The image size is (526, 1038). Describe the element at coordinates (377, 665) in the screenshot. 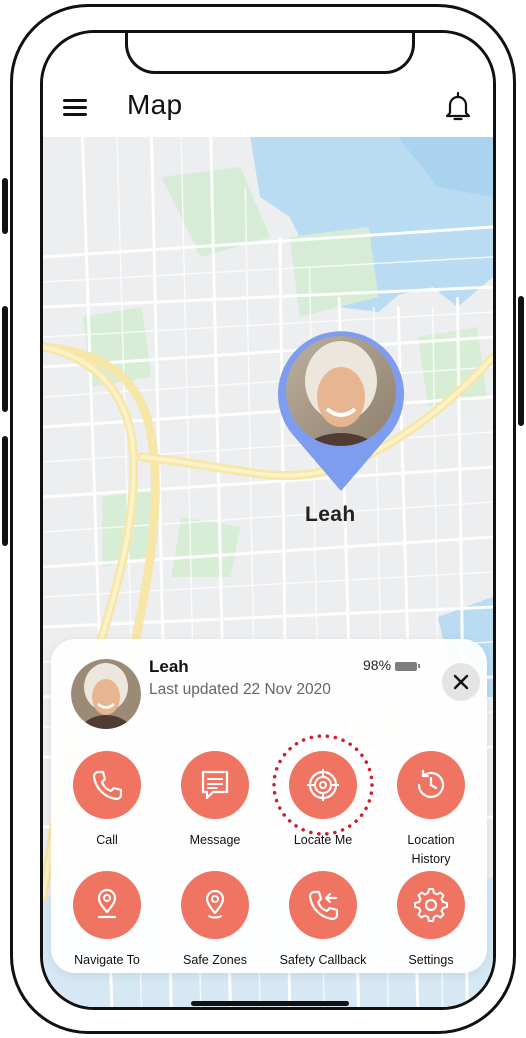

I see `battery-percent: 98%` at that location.